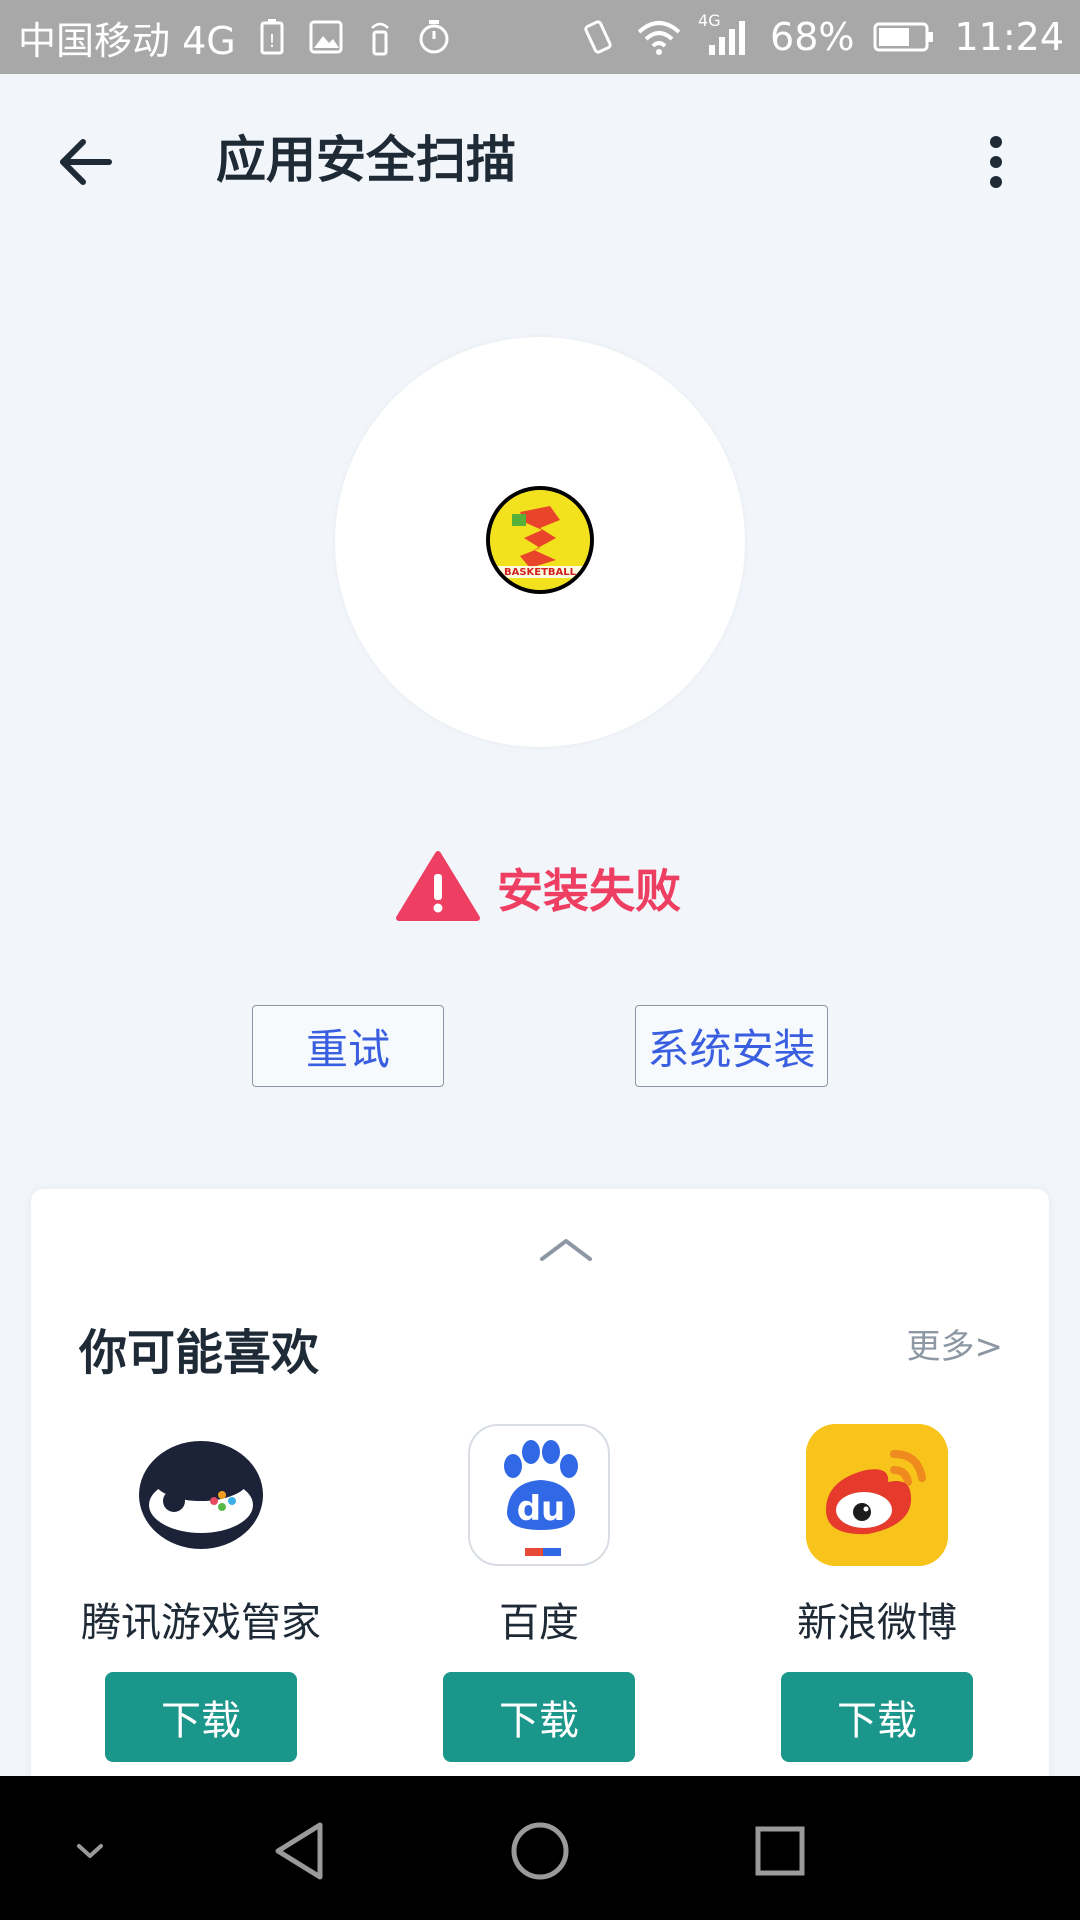 The height and width of the screenshot is (1920, 1080). I want to click on status-text: 安装失败, so click(589, 891).